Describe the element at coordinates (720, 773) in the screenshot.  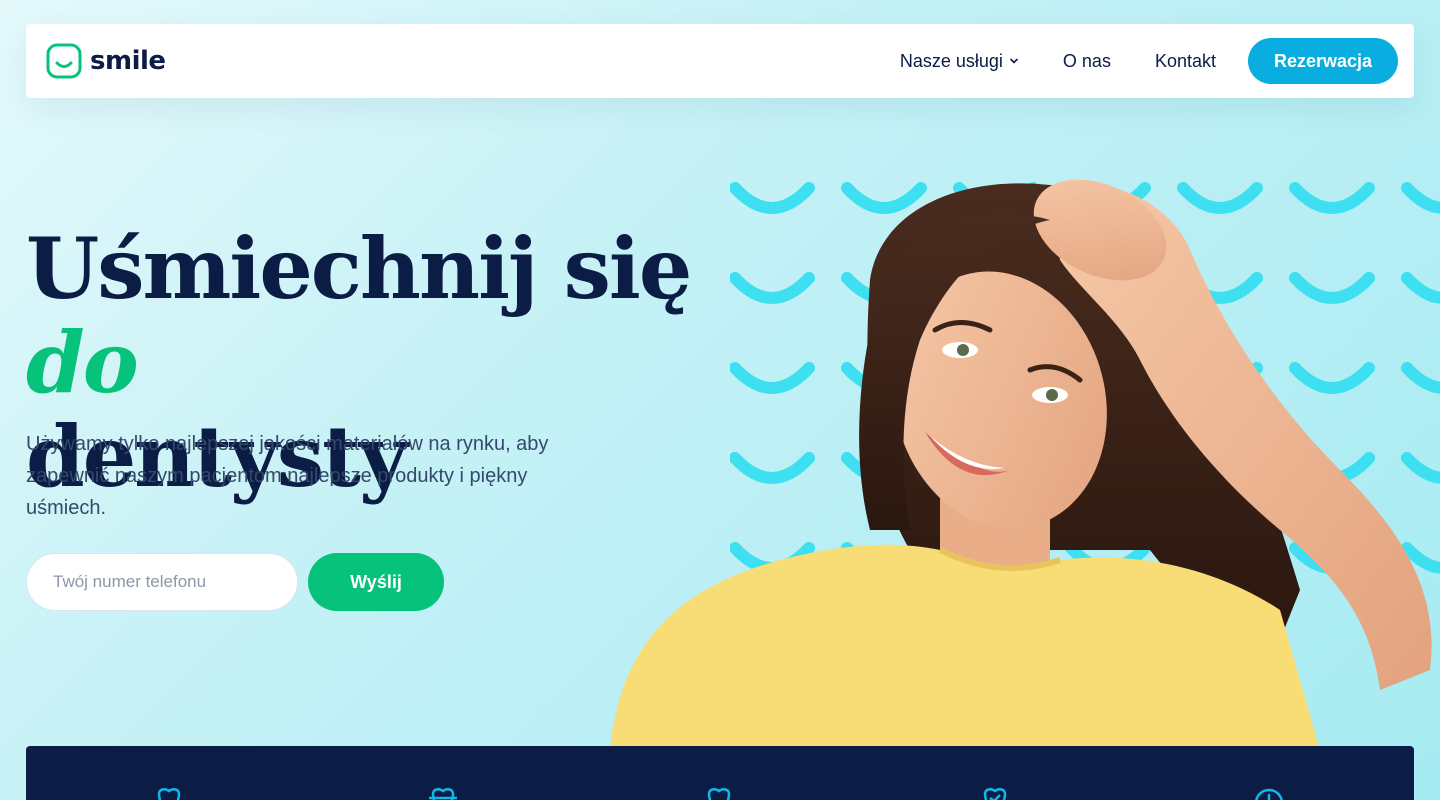
I see `features-panel` at that location.